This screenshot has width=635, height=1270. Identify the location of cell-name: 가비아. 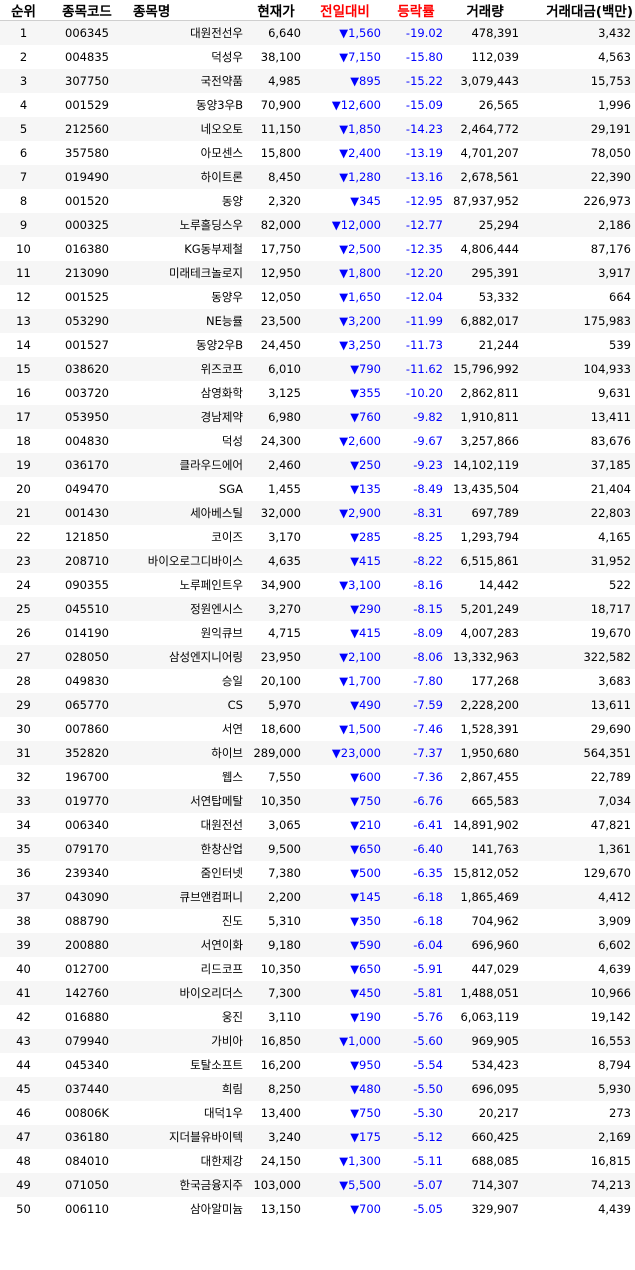
(187, 1041).